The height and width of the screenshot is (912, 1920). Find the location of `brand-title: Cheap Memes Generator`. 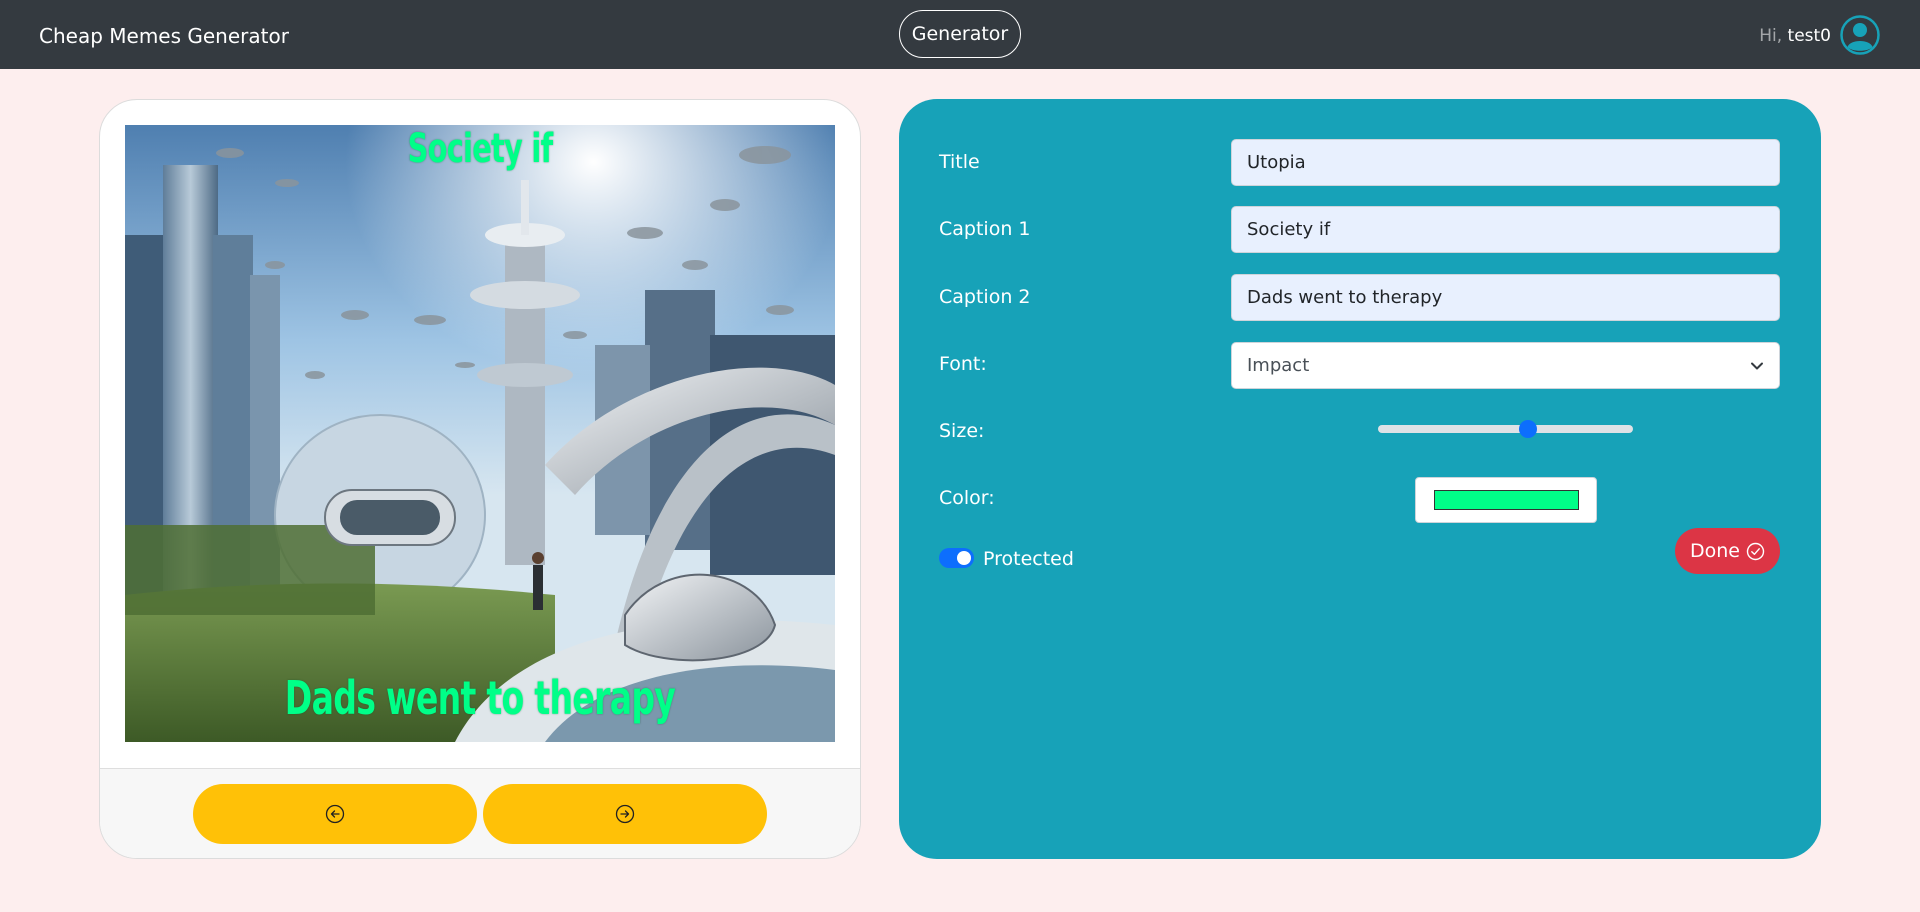

brand-title: Cheap Memes Generator is located at coordinates (164, 36).